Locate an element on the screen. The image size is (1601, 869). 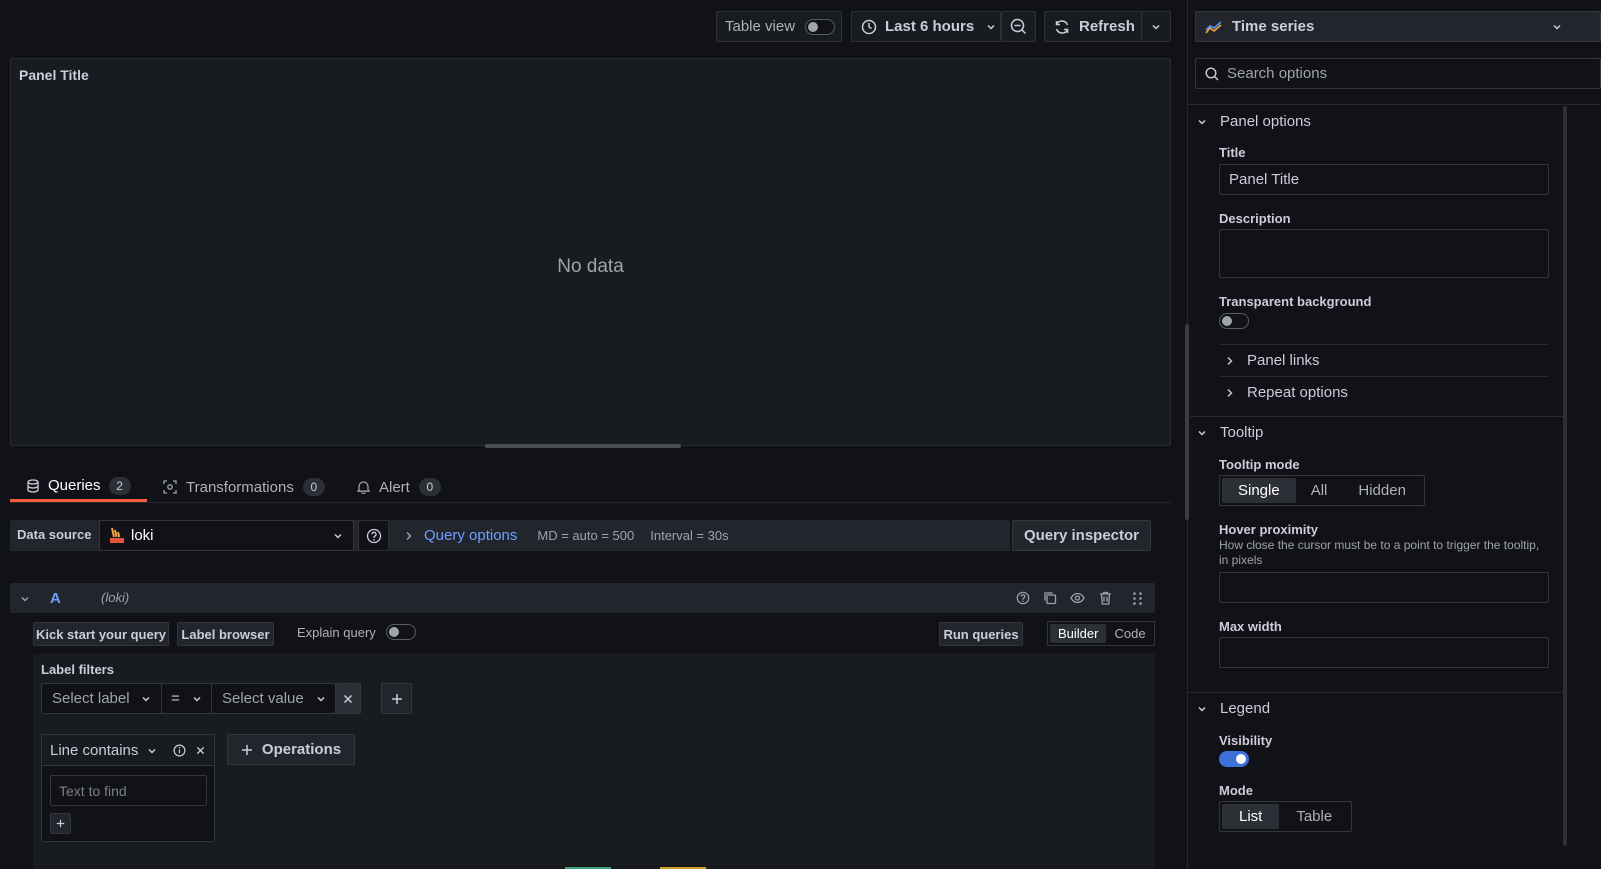
editor-mode-switch: Builder Code is located at coordinates (1101, 633).